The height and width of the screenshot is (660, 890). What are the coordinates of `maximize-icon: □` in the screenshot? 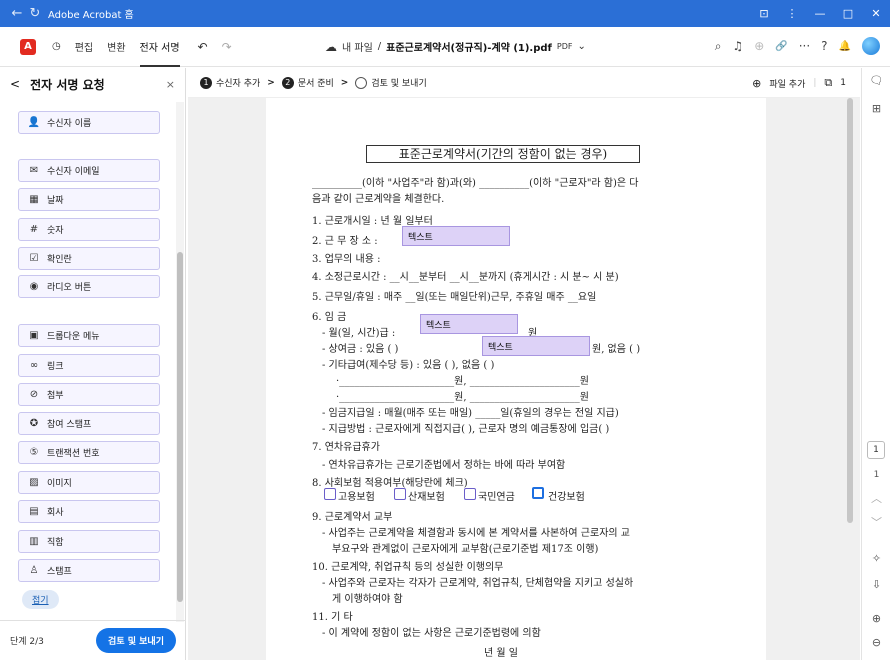 It's located at (848, 13).